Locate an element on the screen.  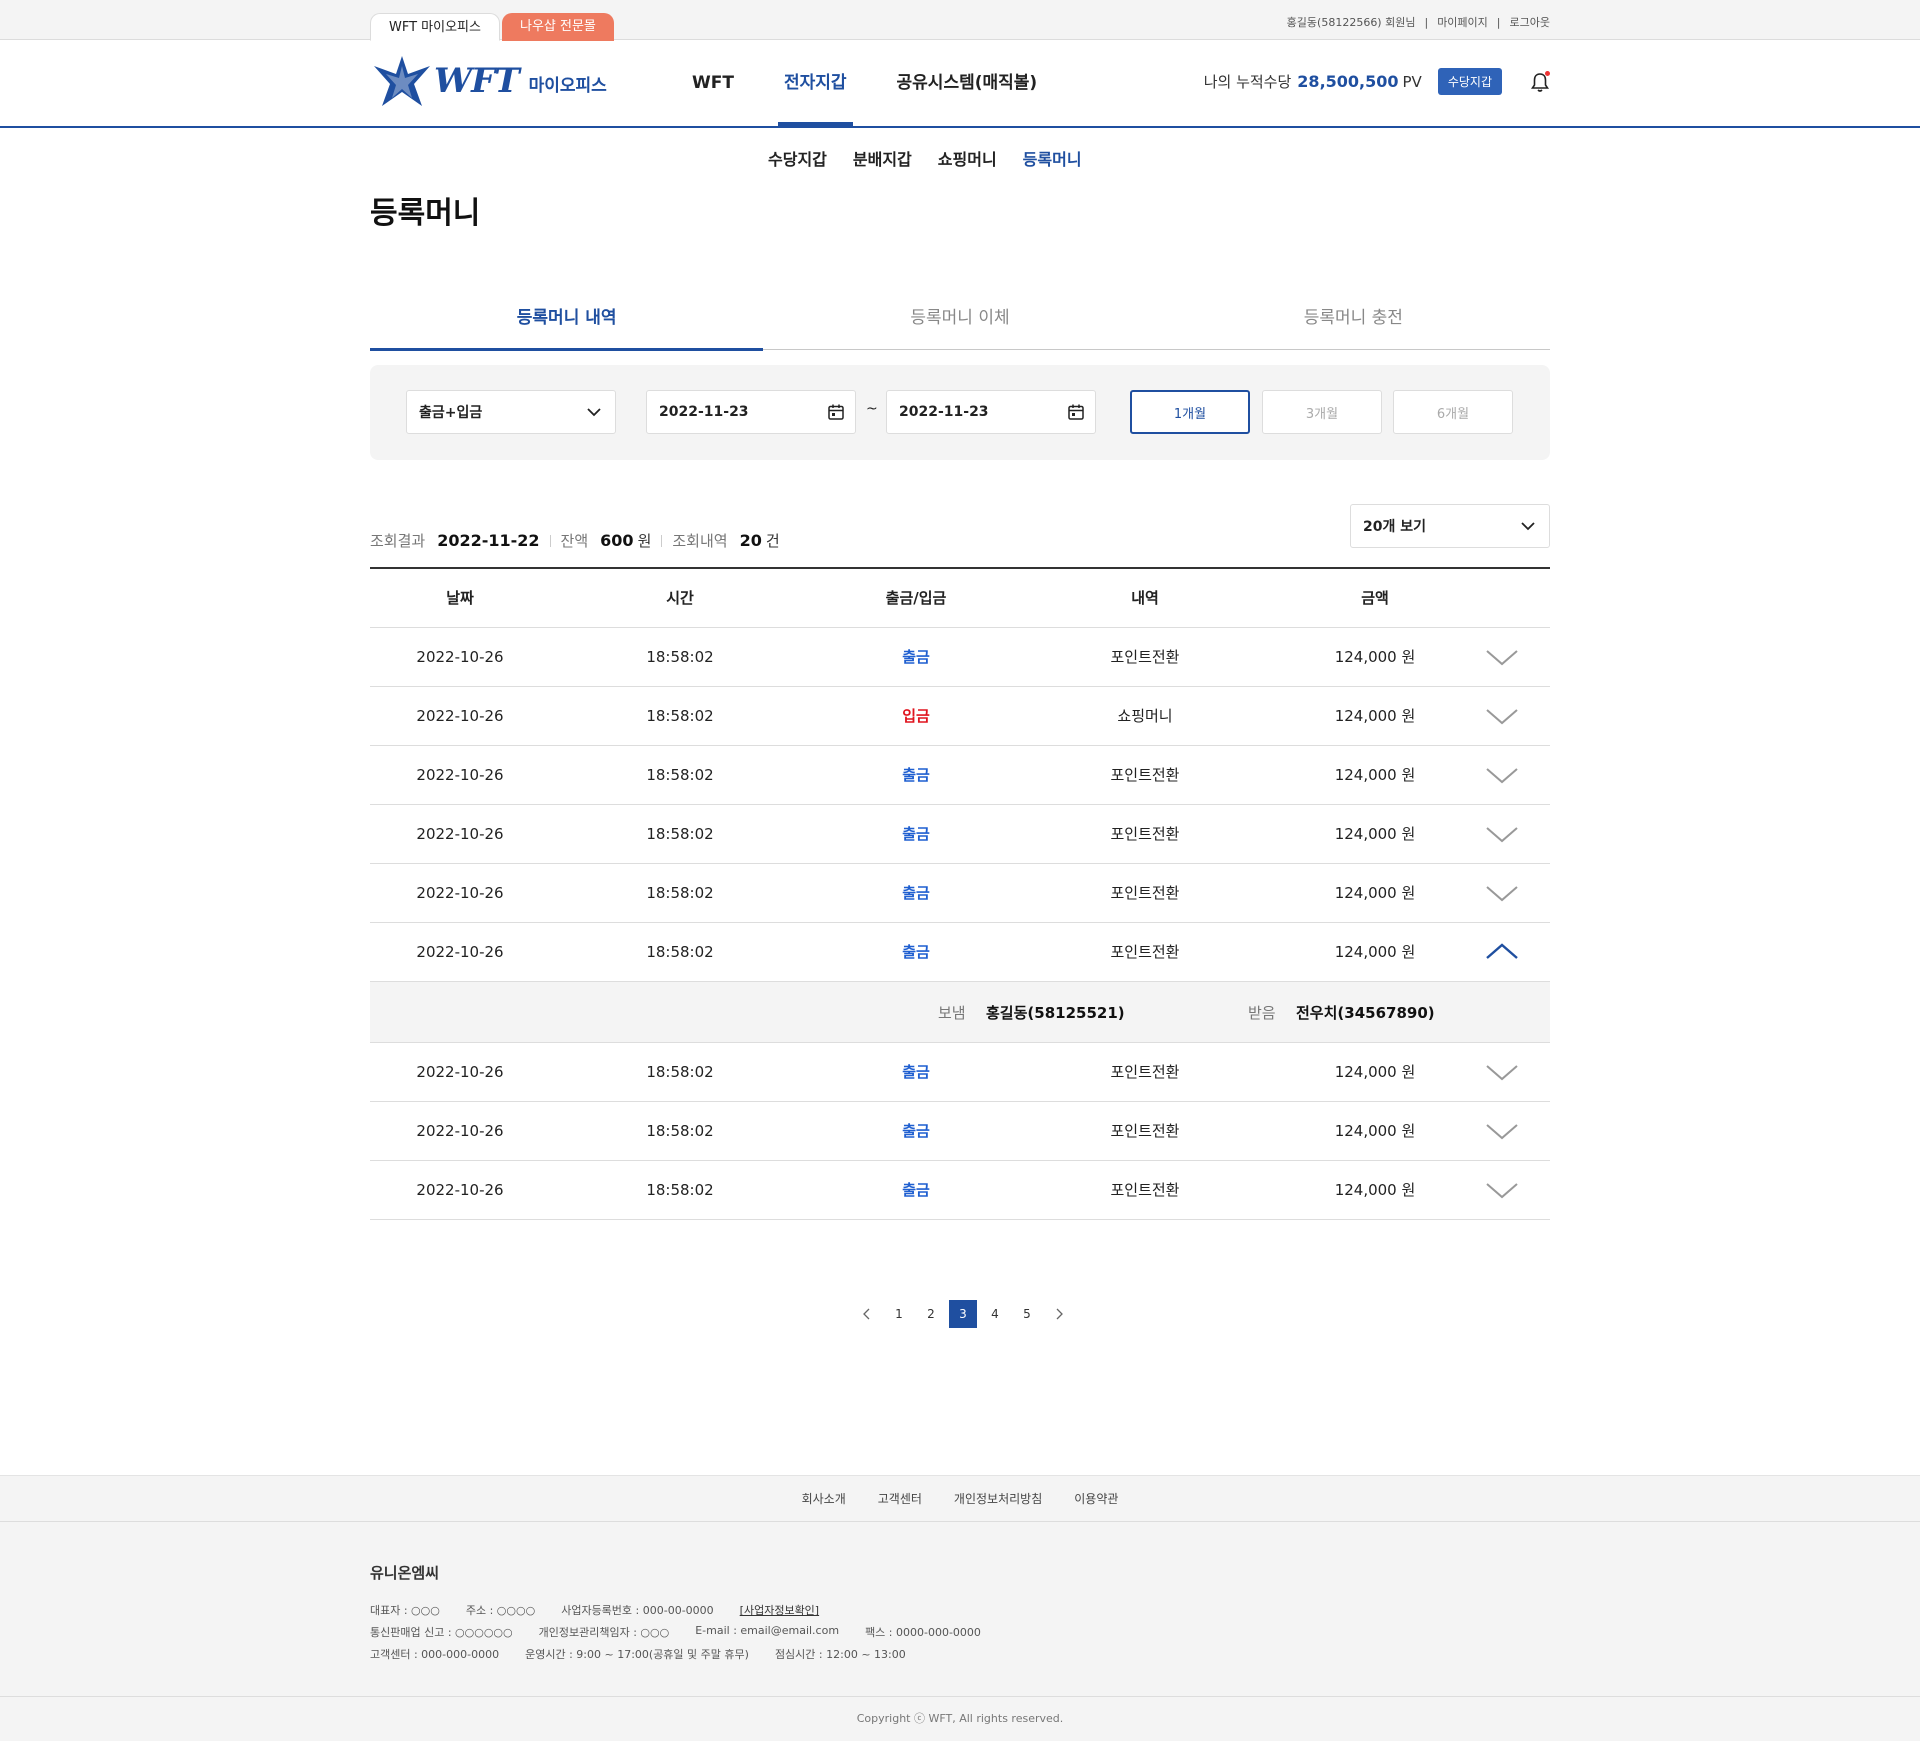
site-tabs: WFT 마이오피스 나우샵 전문몰 is located at coordinates (492, 27).